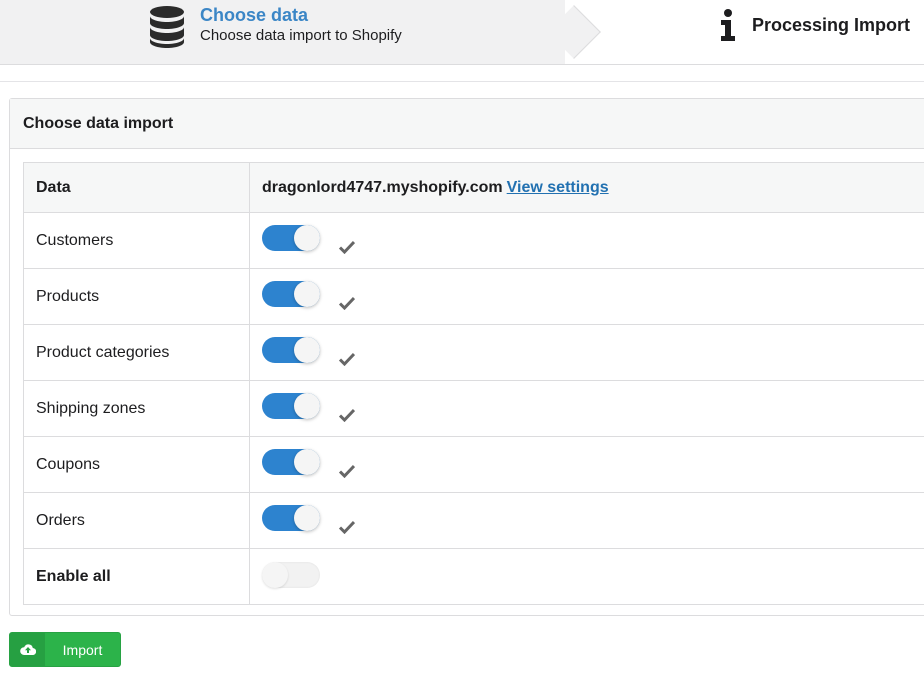 The image size is (924, 684). Describe the element at coordinates (137, 187) in the screenshot. I see `table-header-label: Data` at that location.